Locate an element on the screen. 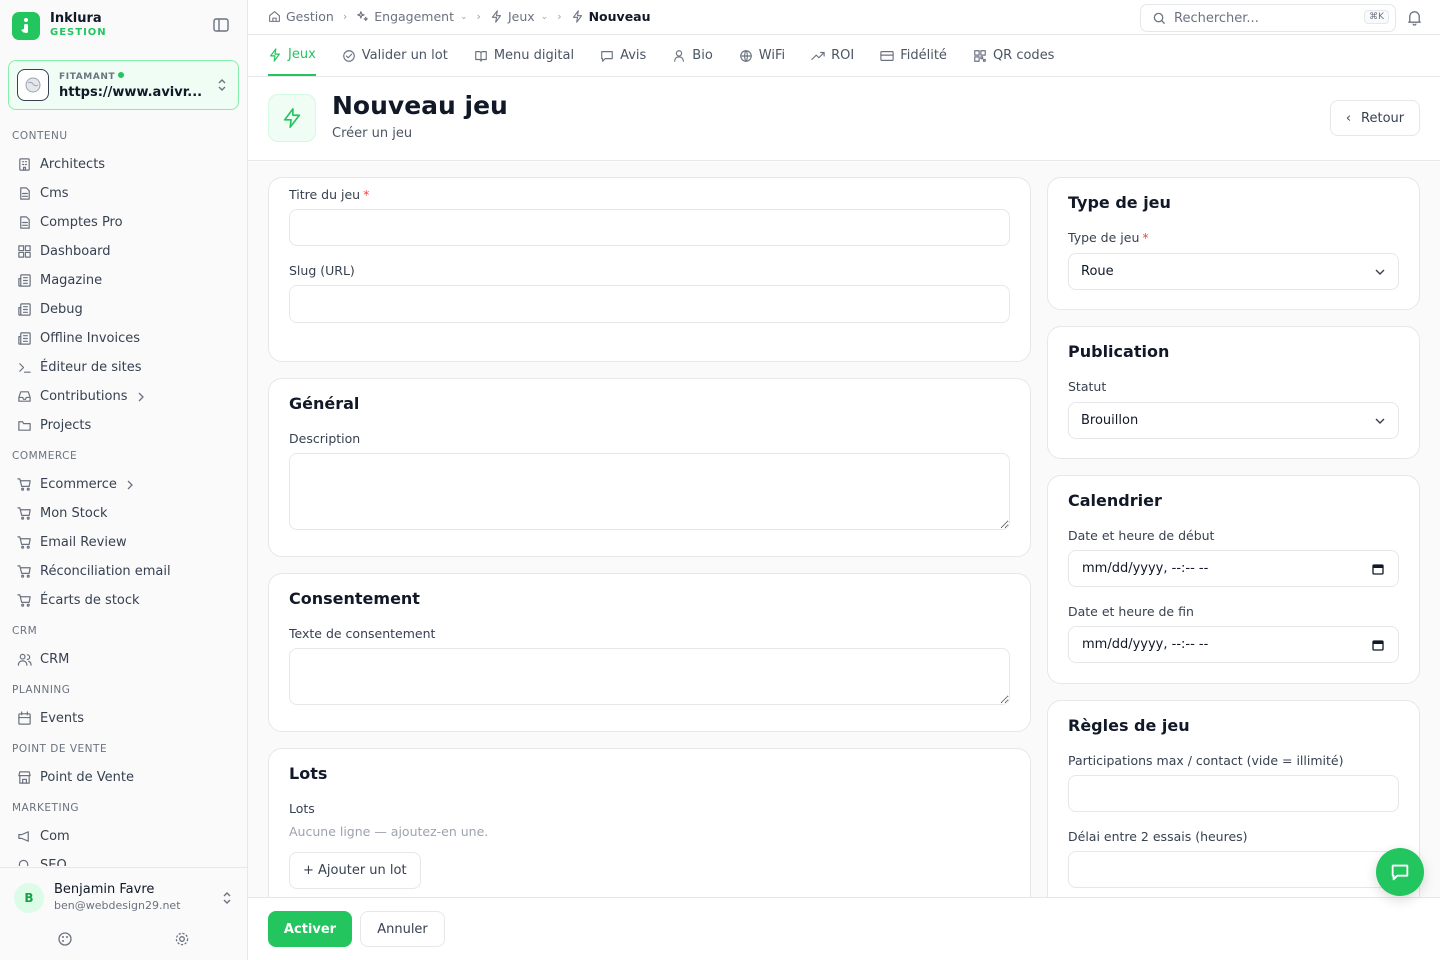 The image size is (1440, 960). sidebar-item-offline-invoices: Offline Invoices is located at coordinates (123, 338).